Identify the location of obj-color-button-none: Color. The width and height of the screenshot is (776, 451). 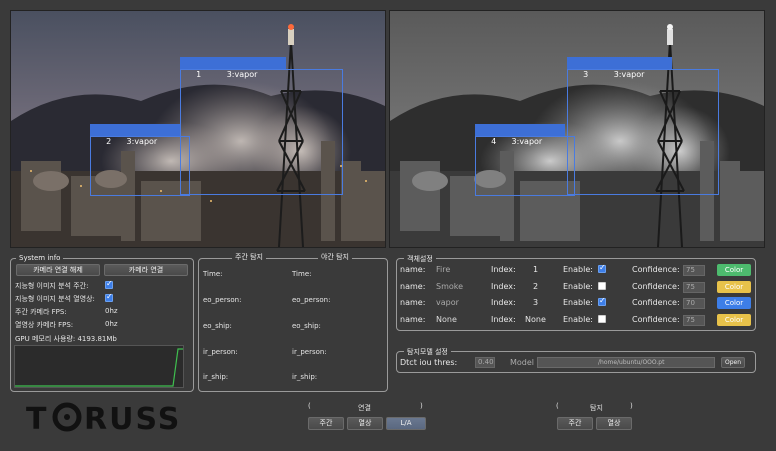
(734, 320).